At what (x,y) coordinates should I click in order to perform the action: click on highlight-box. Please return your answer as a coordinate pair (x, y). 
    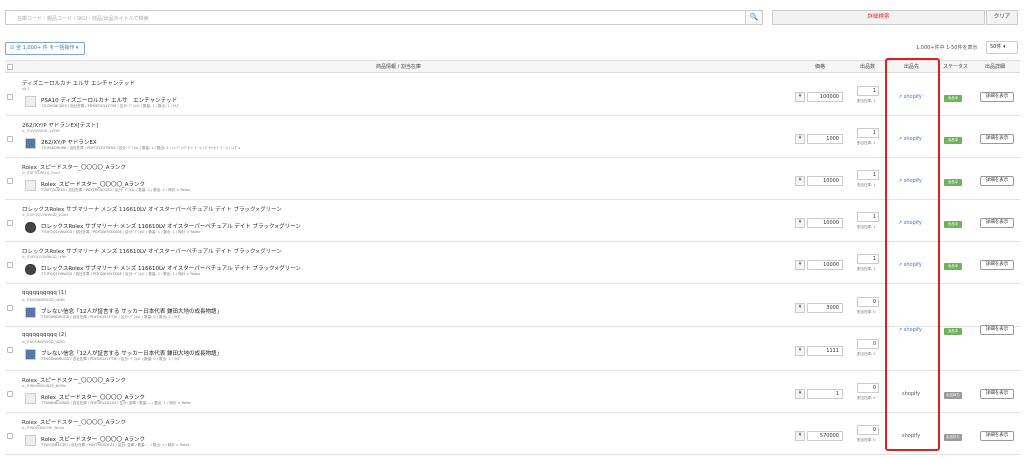
    Looking at the image, I should click on (912, 254).